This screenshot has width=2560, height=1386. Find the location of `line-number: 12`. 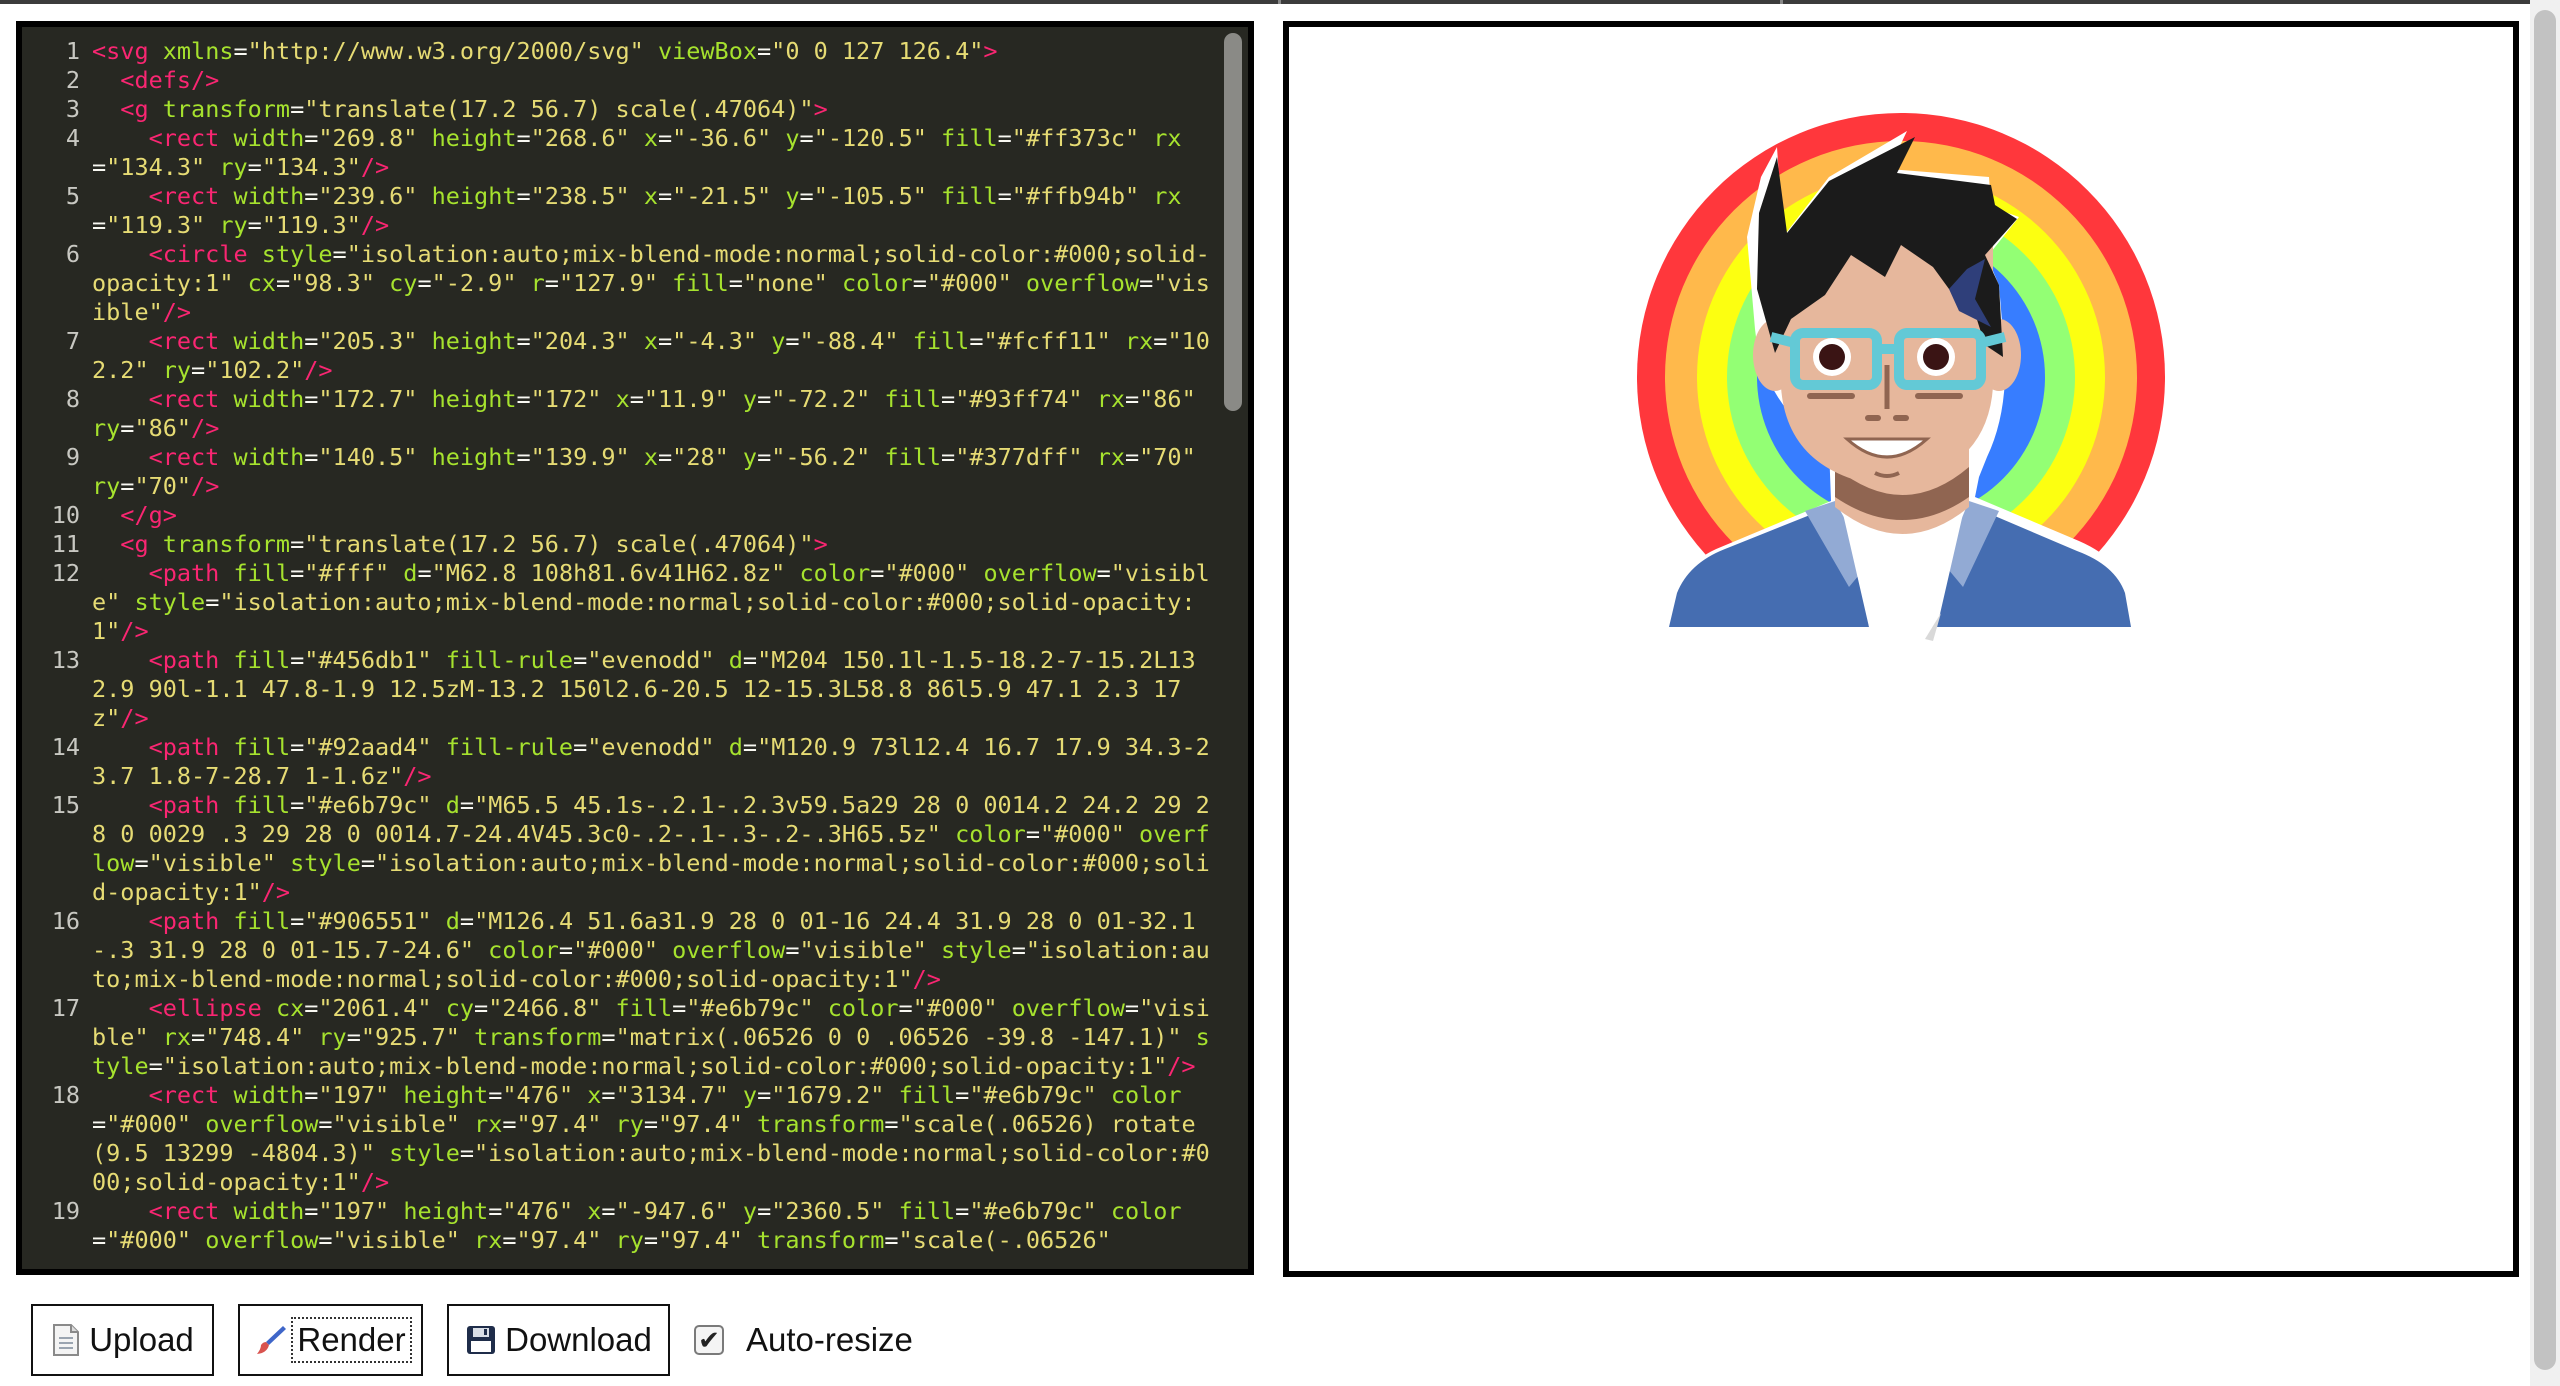

line-number: 12 is located at coordinates (65, 573).